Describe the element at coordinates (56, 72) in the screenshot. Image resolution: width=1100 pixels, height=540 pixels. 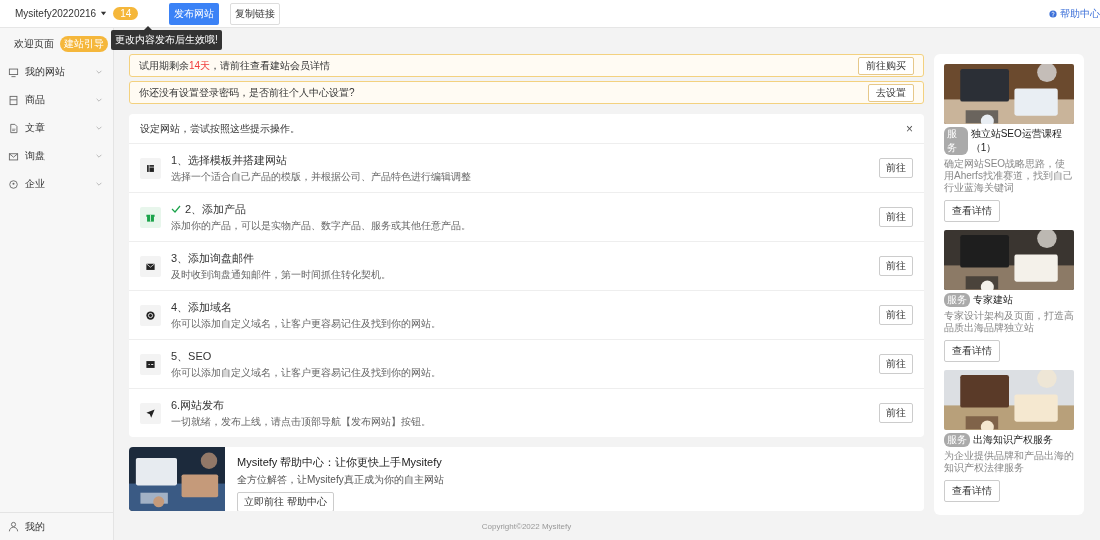
I see `sidebar-item: 我的网站` at that location.